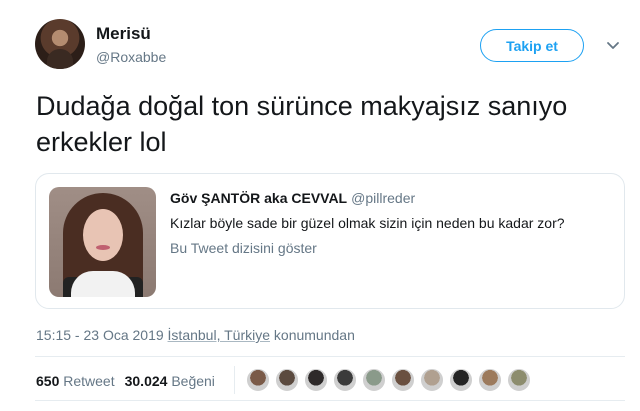 The width and height of the screenshot is (640, 411). Describe the element at coordinates (234, 380) in the screenshot. I see `stats-separator` at that location.